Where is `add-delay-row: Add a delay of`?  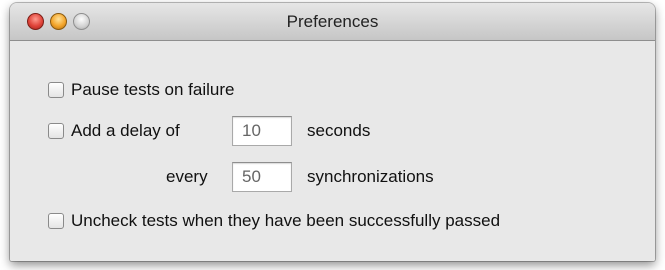 add-delay-row: Add a delay of is located at coordinates (114, 131).